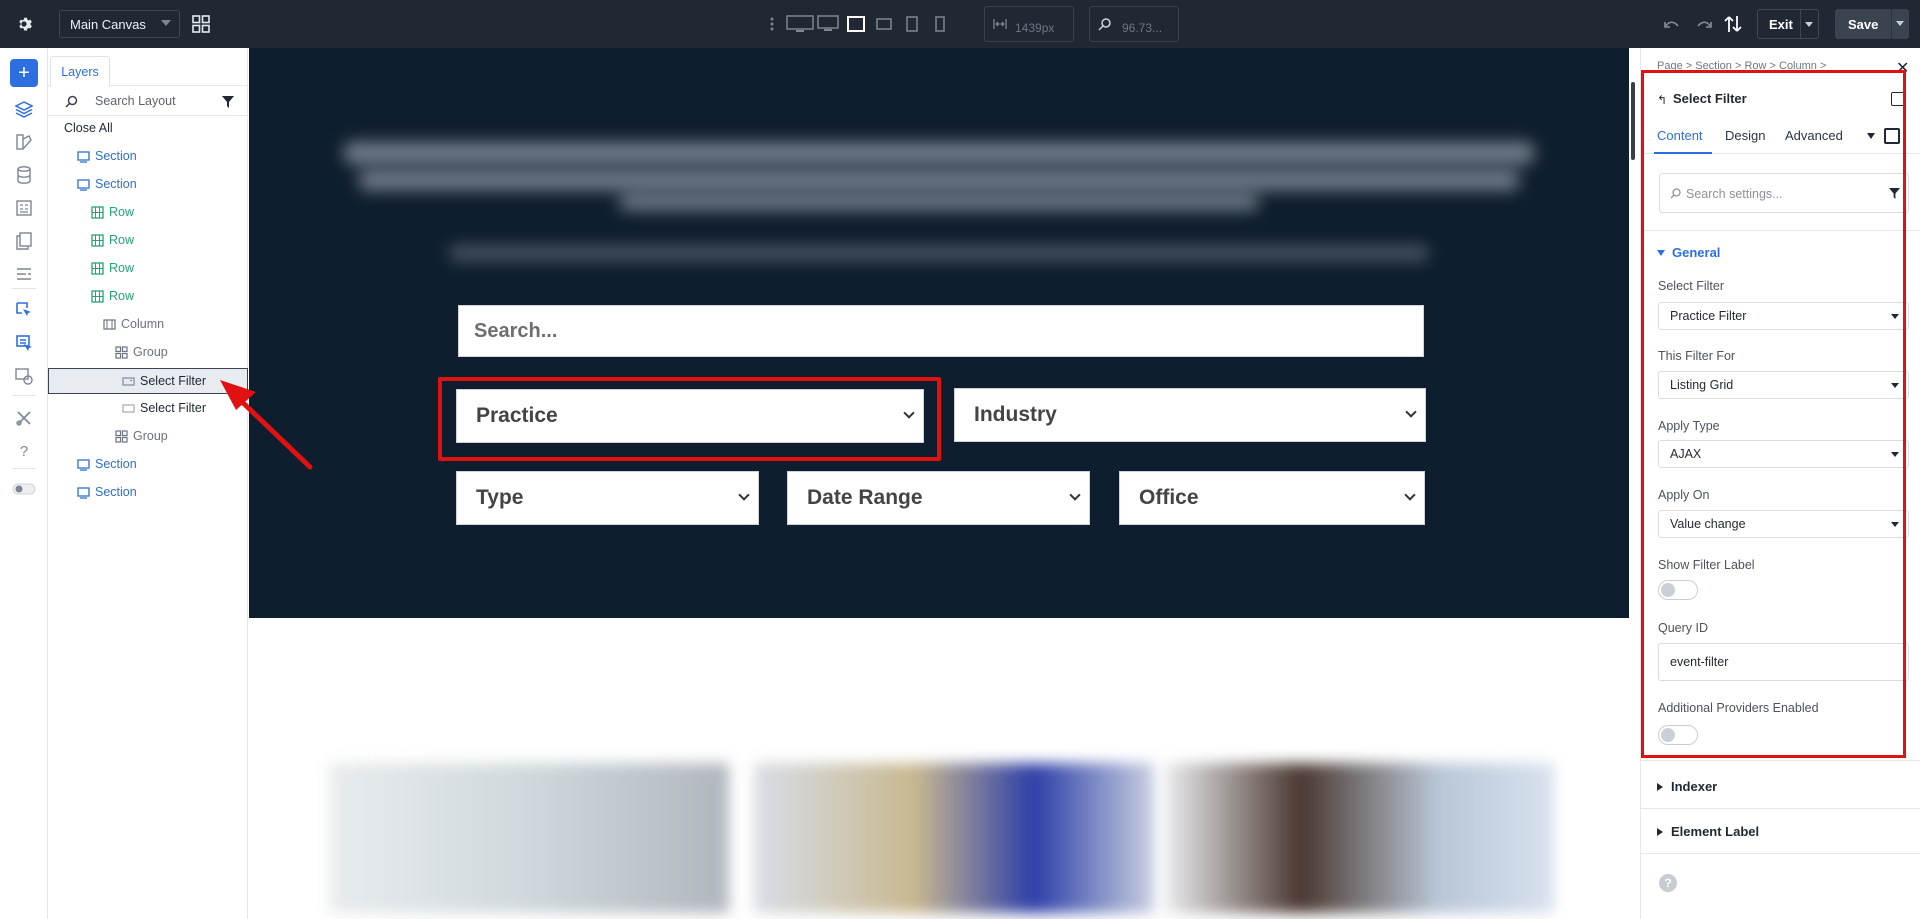 The width and height of the screenshot is (1920, 919). I want to click on type-select: Type, so click(607, 498).